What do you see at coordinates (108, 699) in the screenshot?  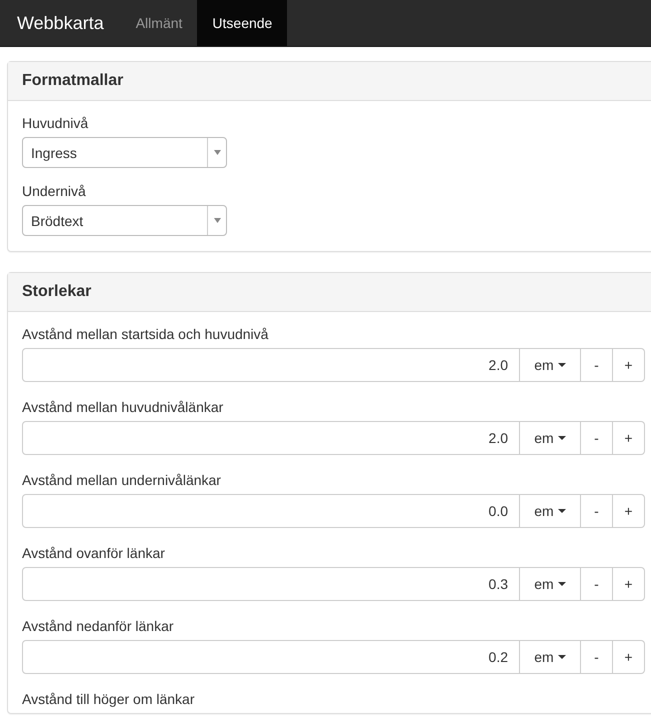 I see `field-label: Avstånd till höger om länkar` at bounding box center [108, 699].